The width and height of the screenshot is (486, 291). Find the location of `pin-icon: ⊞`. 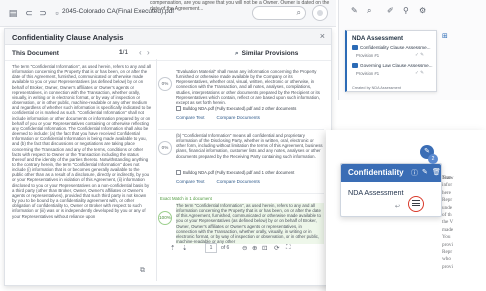

pin-icon: ⊞ is located at coordinates (445, 36).